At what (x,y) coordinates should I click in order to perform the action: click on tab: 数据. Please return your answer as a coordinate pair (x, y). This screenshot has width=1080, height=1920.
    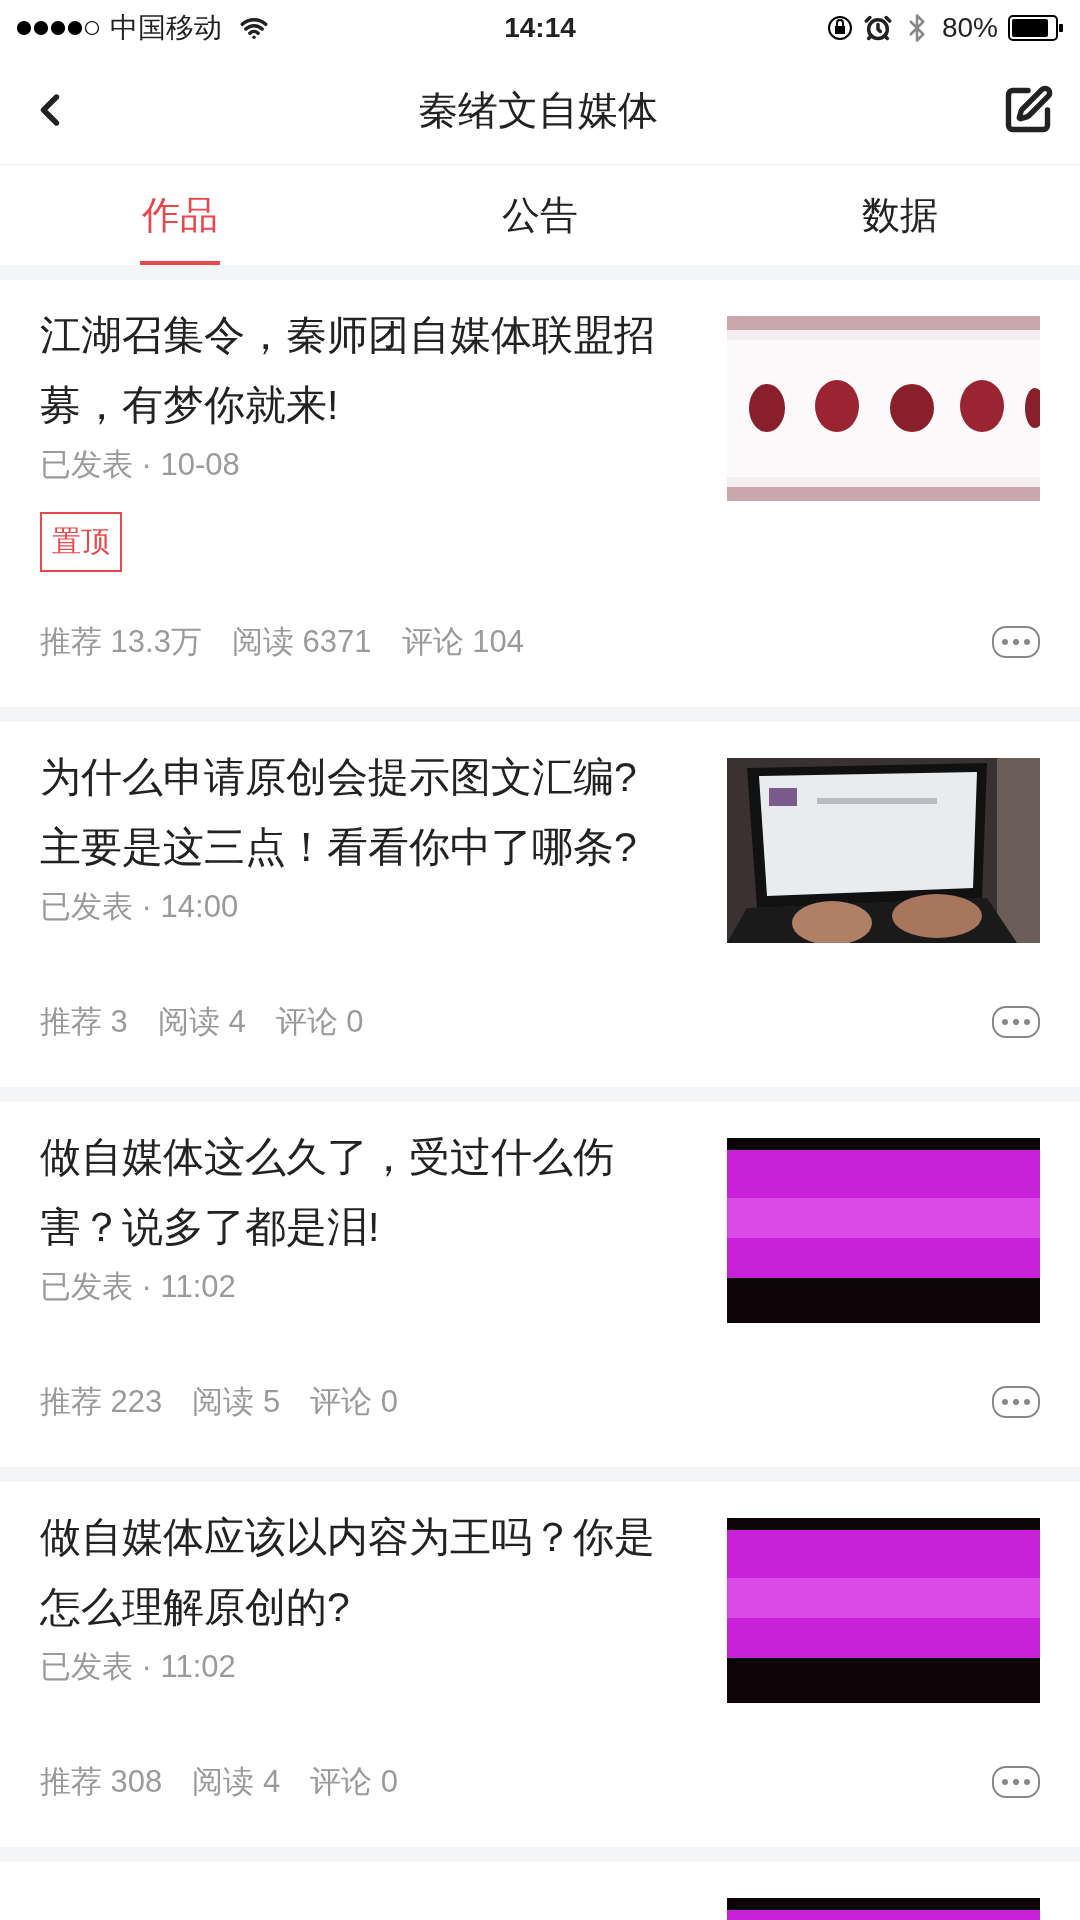
    Looking at the image, I should click on (900, 215).